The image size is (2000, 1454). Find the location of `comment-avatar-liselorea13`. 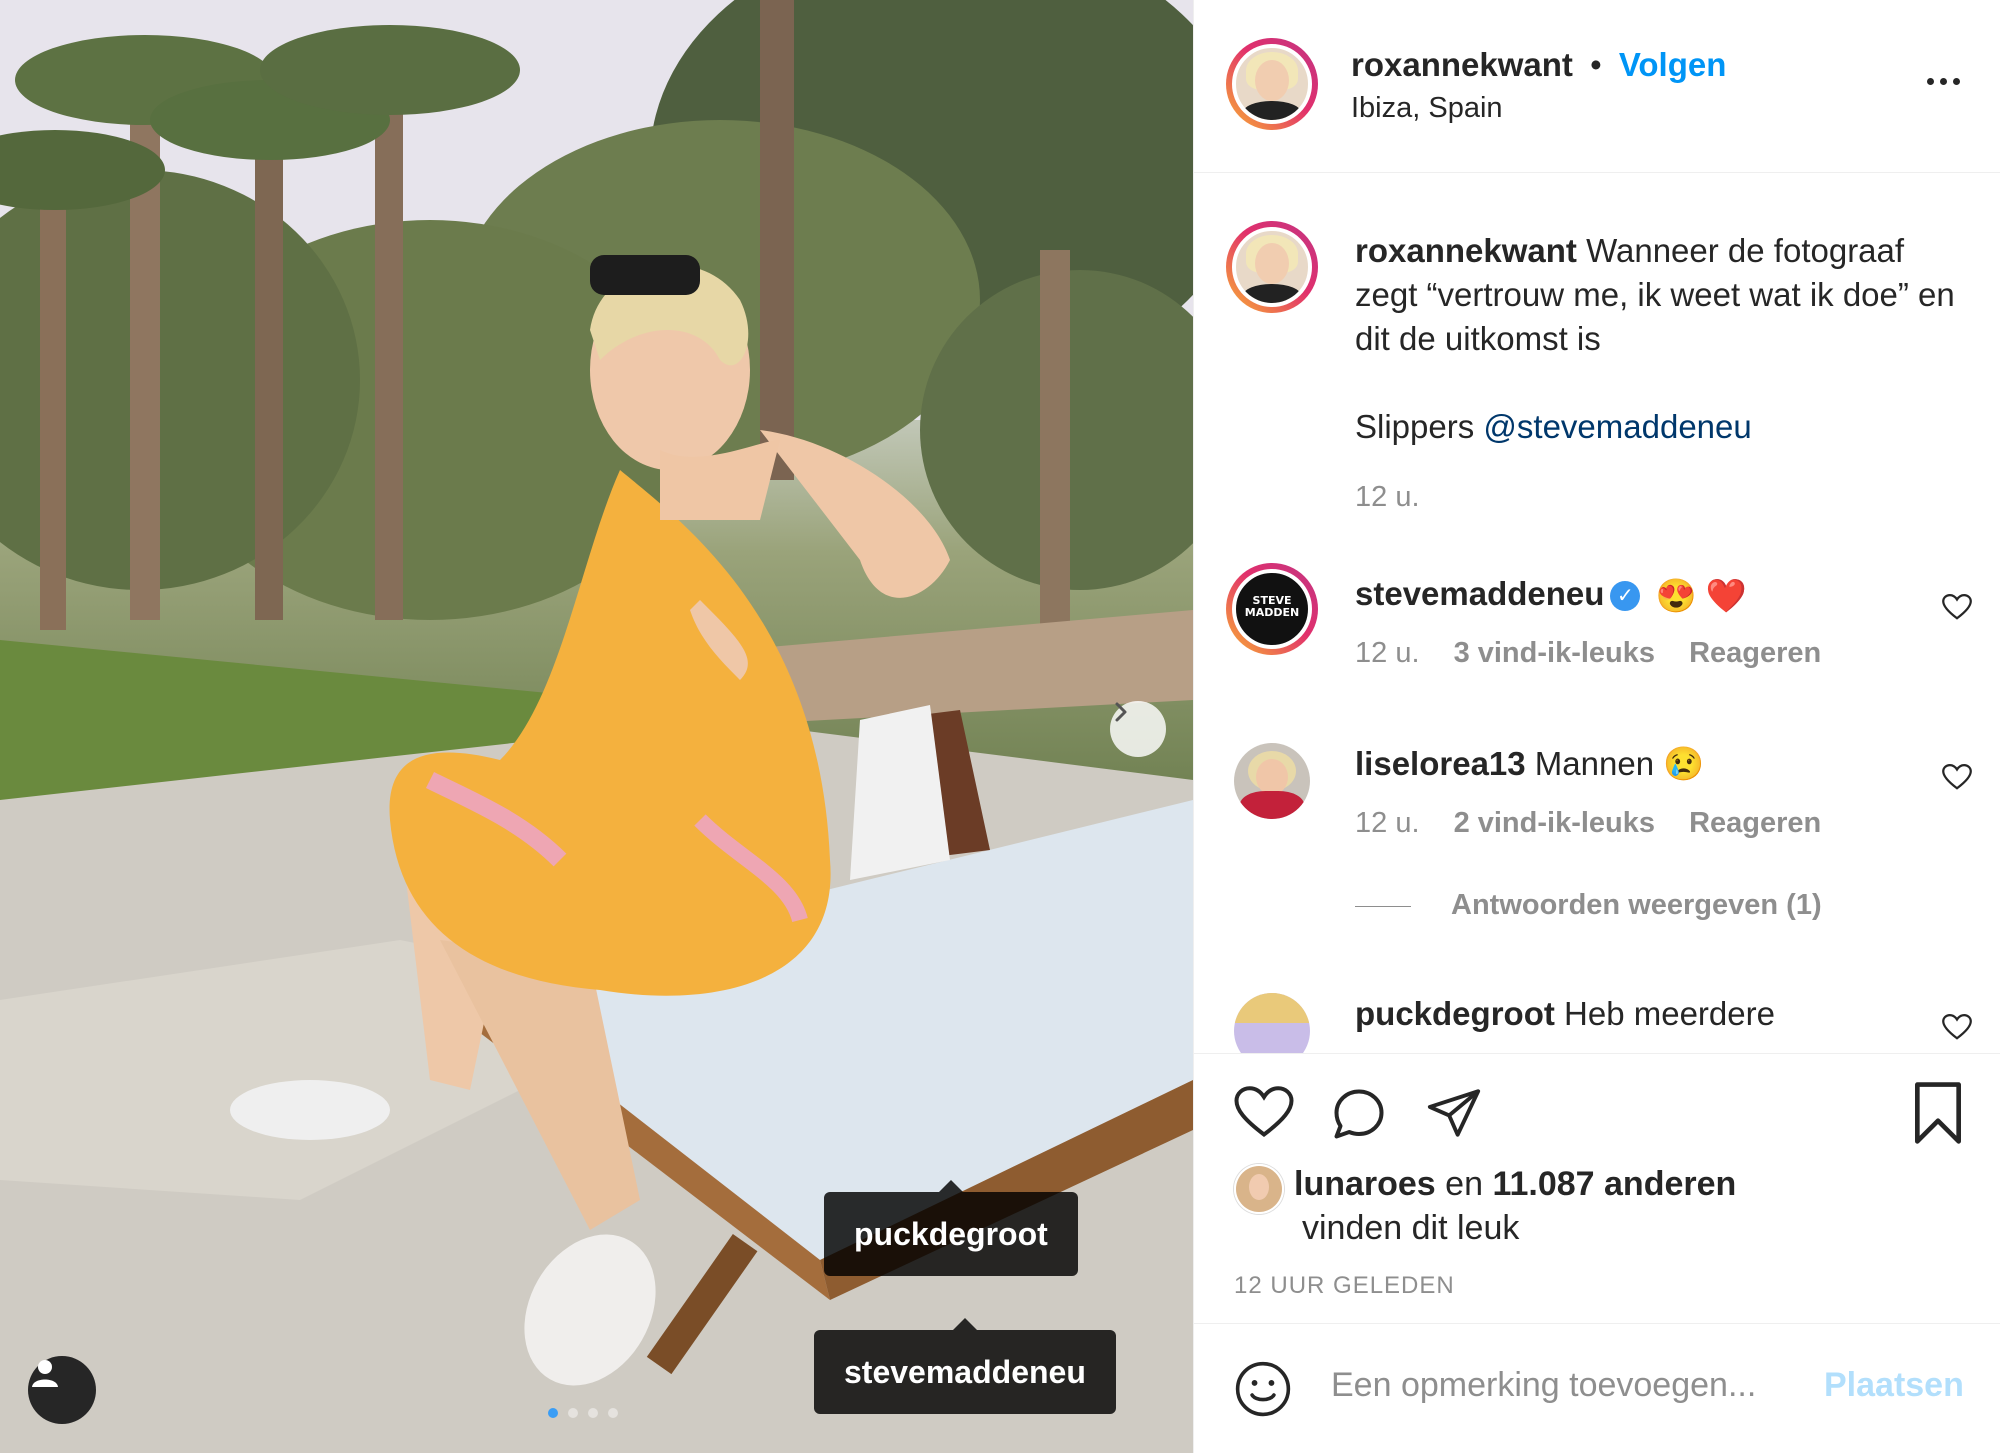

comment-avatar-liselorea13 is located at coordinates (1272, 781).